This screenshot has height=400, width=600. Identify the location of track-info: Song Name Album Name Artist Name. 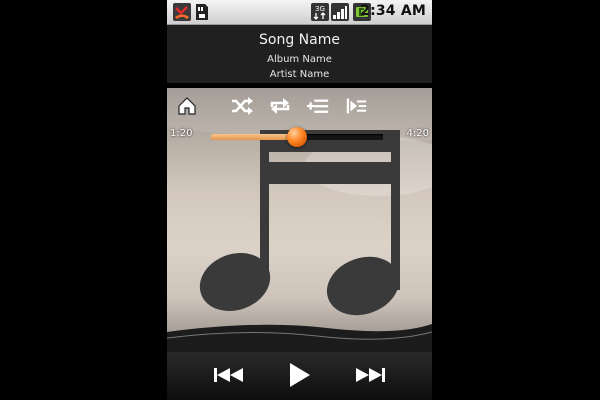
(299, 54).